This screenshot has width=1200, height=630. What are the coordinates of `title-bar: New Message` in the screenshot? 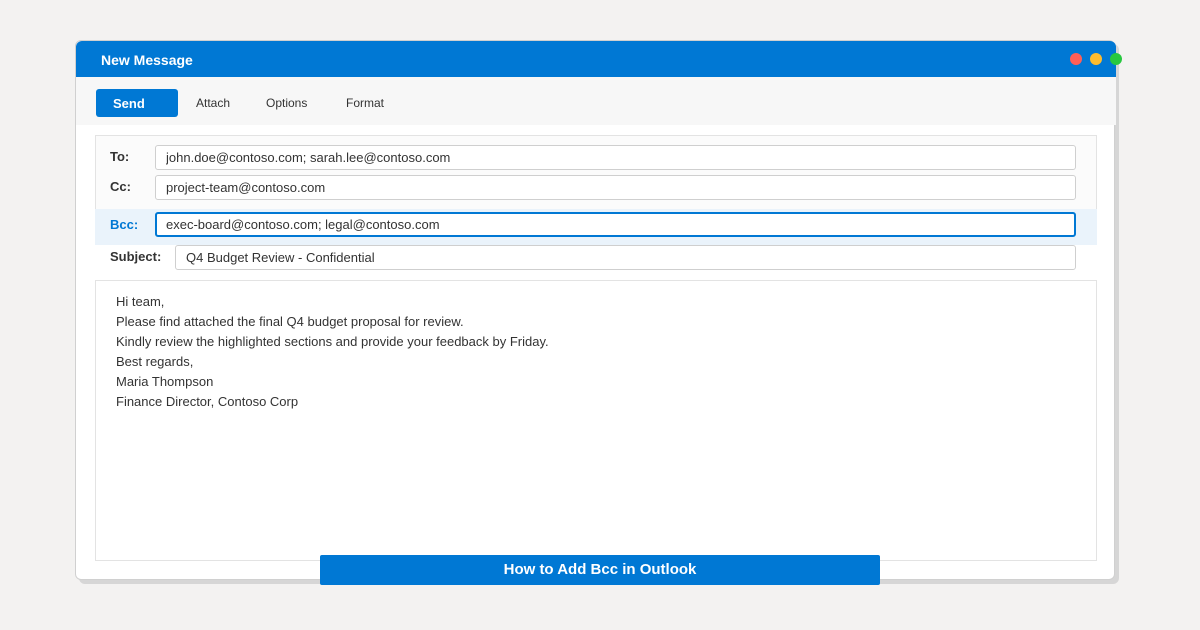 It's located at (599, 59).